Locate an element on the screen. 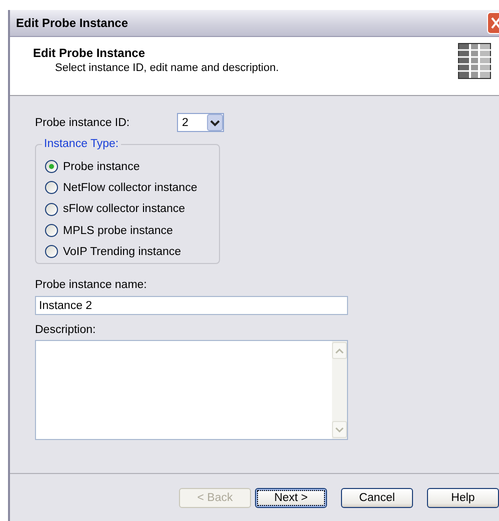  name-input: Instance 2 is located at coordinates (191, 305).